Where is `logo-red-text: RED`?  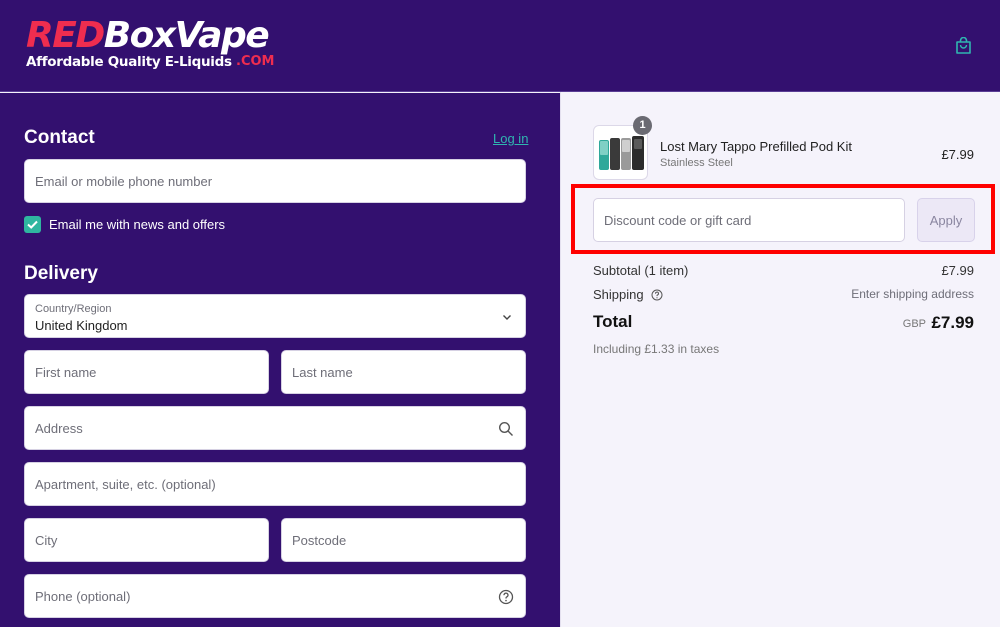 logo-red-text: RED is located at coordinates (65, 35).